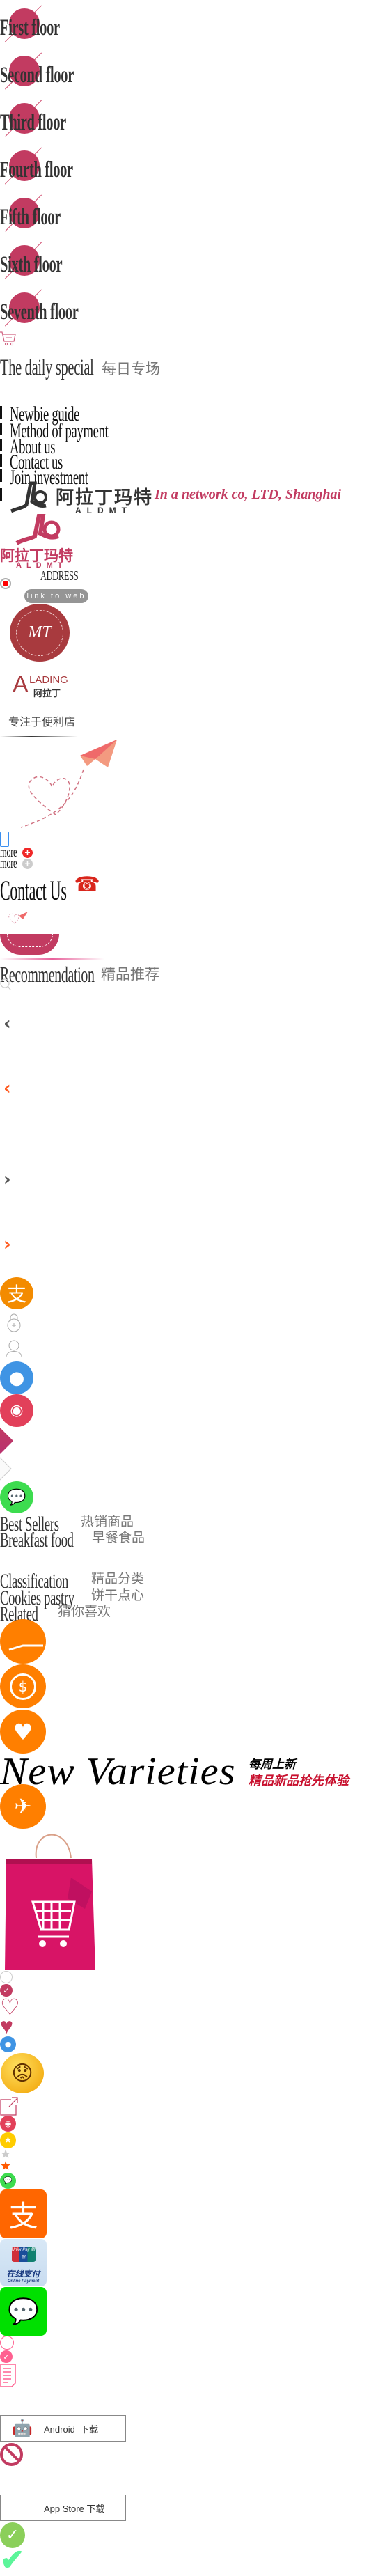 The image size is (378, 2576). Describe the element at coordinates (60, 576) in the screenshot. I see `address-label: ADDRESS` at that location.